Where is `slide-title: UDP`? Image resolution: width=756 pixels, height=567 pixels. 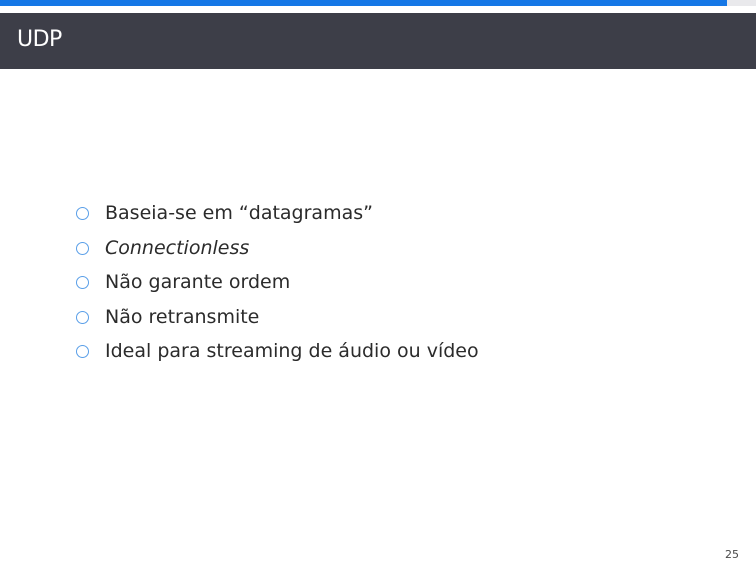 slide-title: UDP is located at coordinates (39, 39).